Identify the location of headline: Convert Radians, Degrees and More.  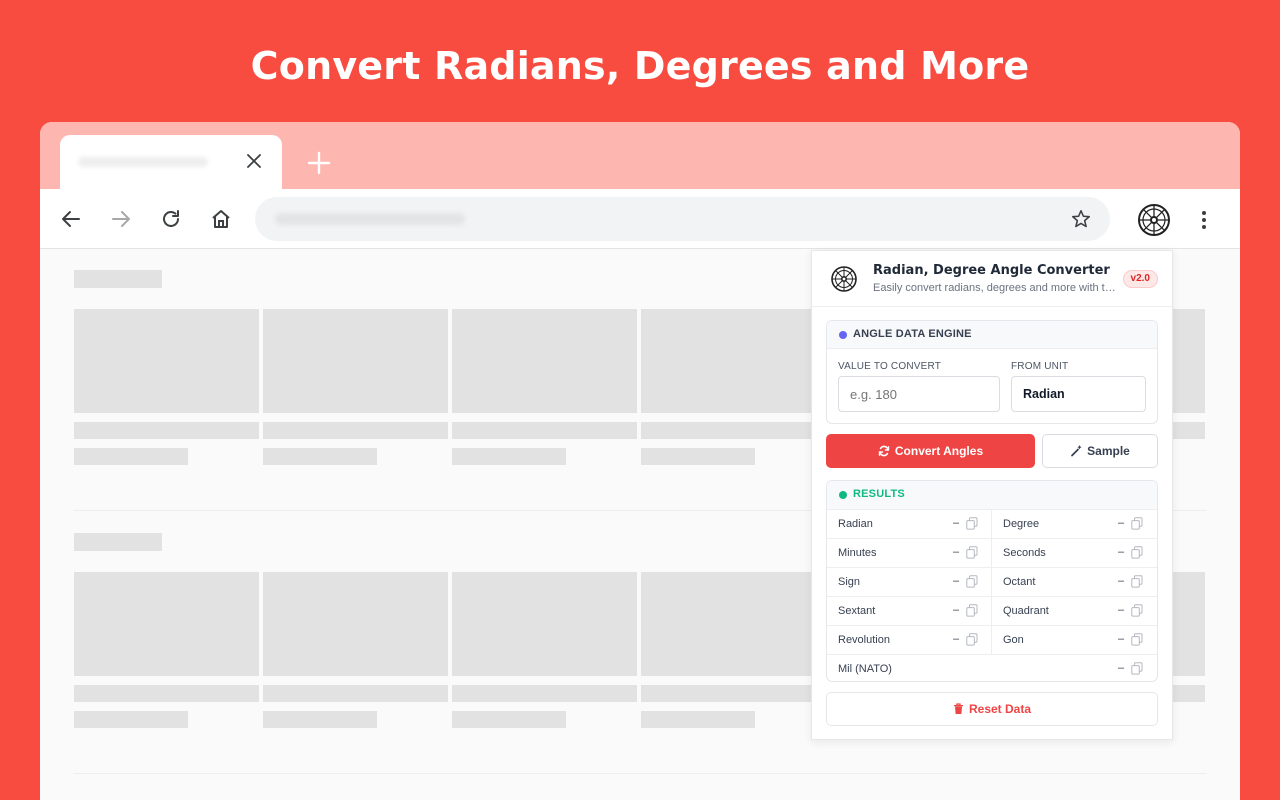
(640, 66).